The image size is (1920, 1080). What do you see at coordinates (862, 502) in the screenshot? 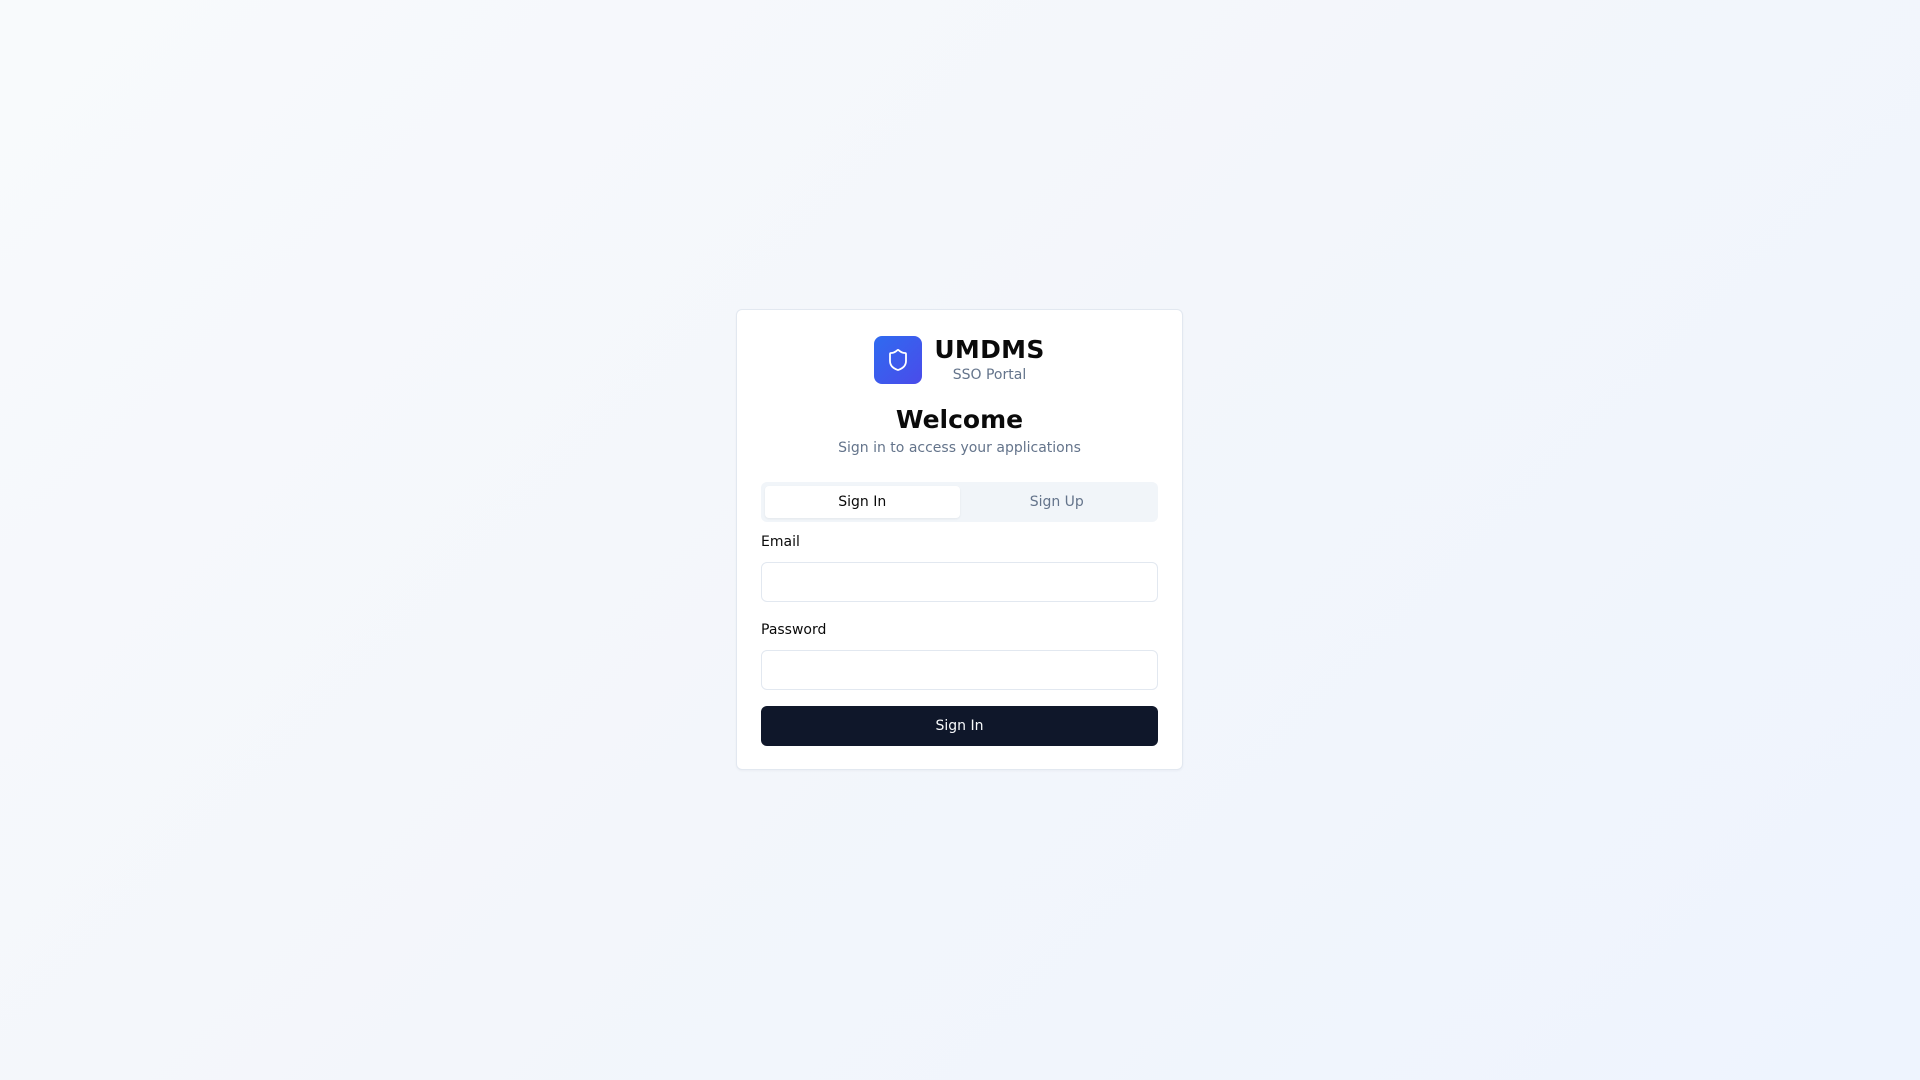
I see `tab-sign-in: Sign In` at bounding box center [862, 502].